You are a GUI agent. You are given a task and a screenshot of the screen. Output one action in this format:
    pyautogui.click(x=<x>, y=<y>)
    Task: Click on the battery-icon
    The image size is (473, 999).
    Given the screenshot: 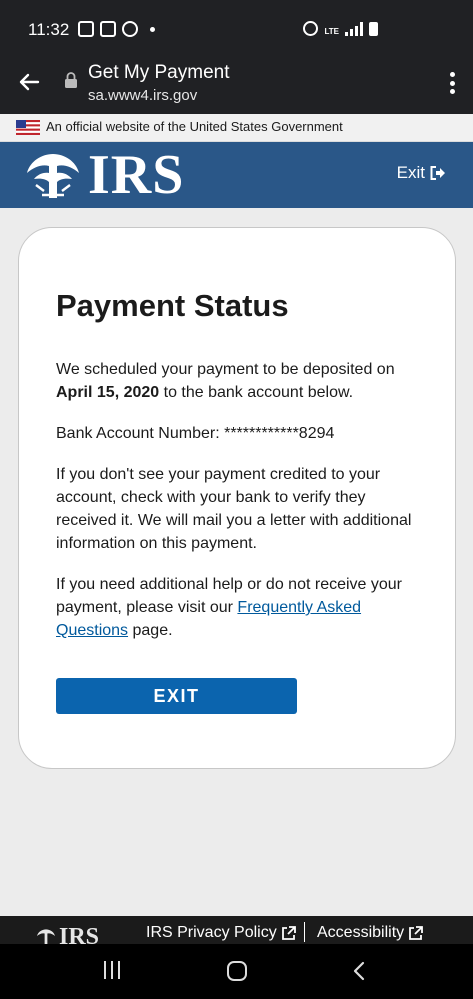 What is the action you would take?
    pyautogui.click(x=373, y=29)
    